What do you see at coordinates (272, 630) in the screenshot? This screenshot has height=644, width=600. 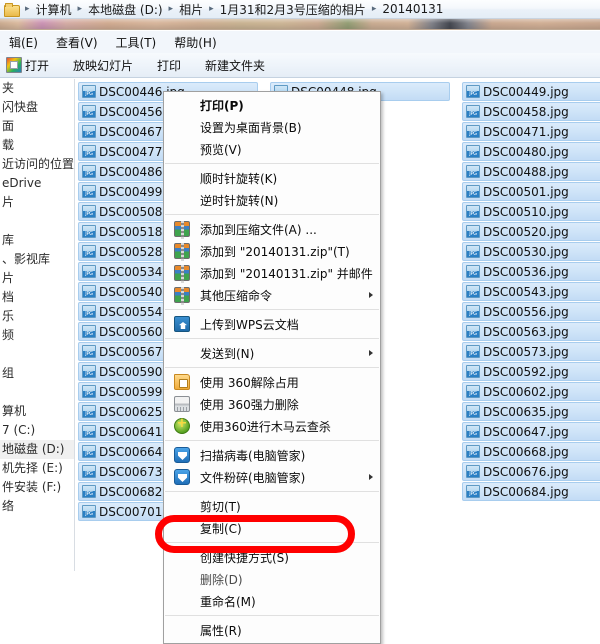 I see `context-menu-item: 属性(R)` at bounding box center [272, 630].